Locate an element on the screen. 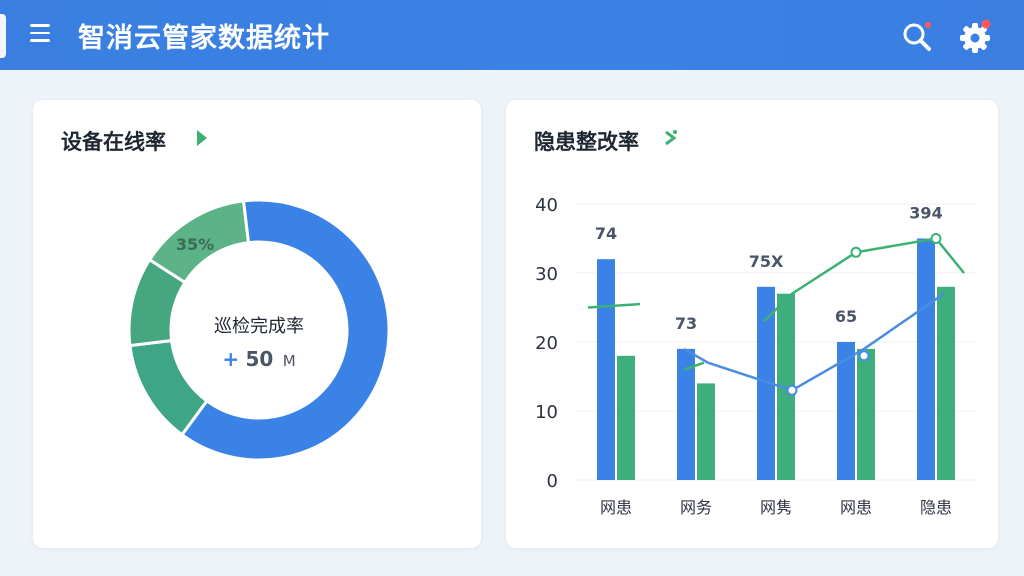  x-tick-label: 隐患 is located at coordinates (936, 507).